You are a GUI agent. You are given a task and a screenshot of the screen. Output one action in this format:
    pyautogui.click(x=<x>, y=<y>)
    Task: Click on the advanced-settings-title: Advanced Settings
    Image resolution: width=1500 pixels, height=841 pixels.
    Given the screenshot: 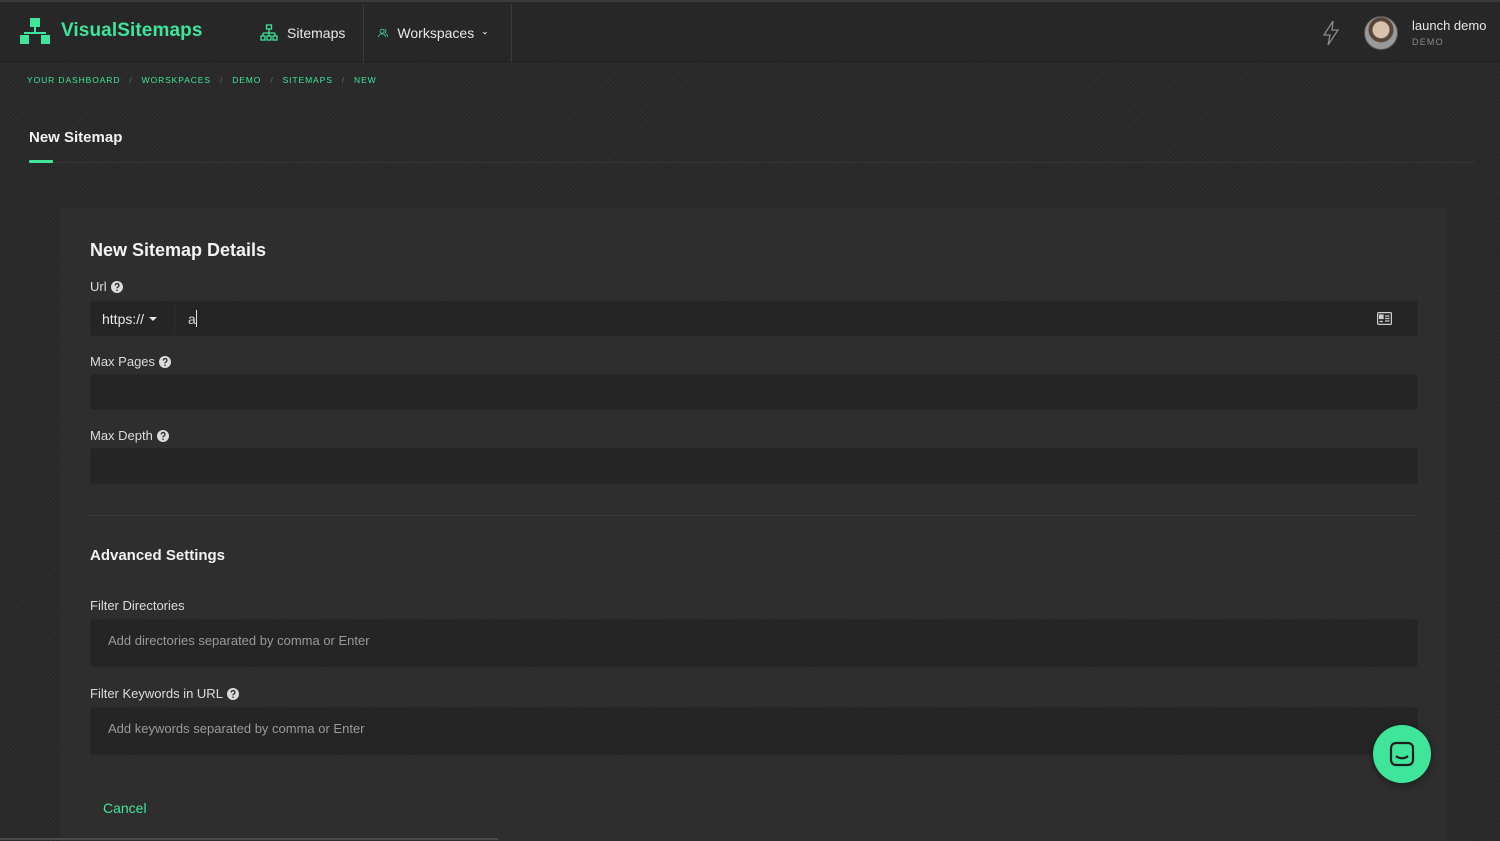 What is the action you would take?
    pyautogui.click(x=158, y=555)
    